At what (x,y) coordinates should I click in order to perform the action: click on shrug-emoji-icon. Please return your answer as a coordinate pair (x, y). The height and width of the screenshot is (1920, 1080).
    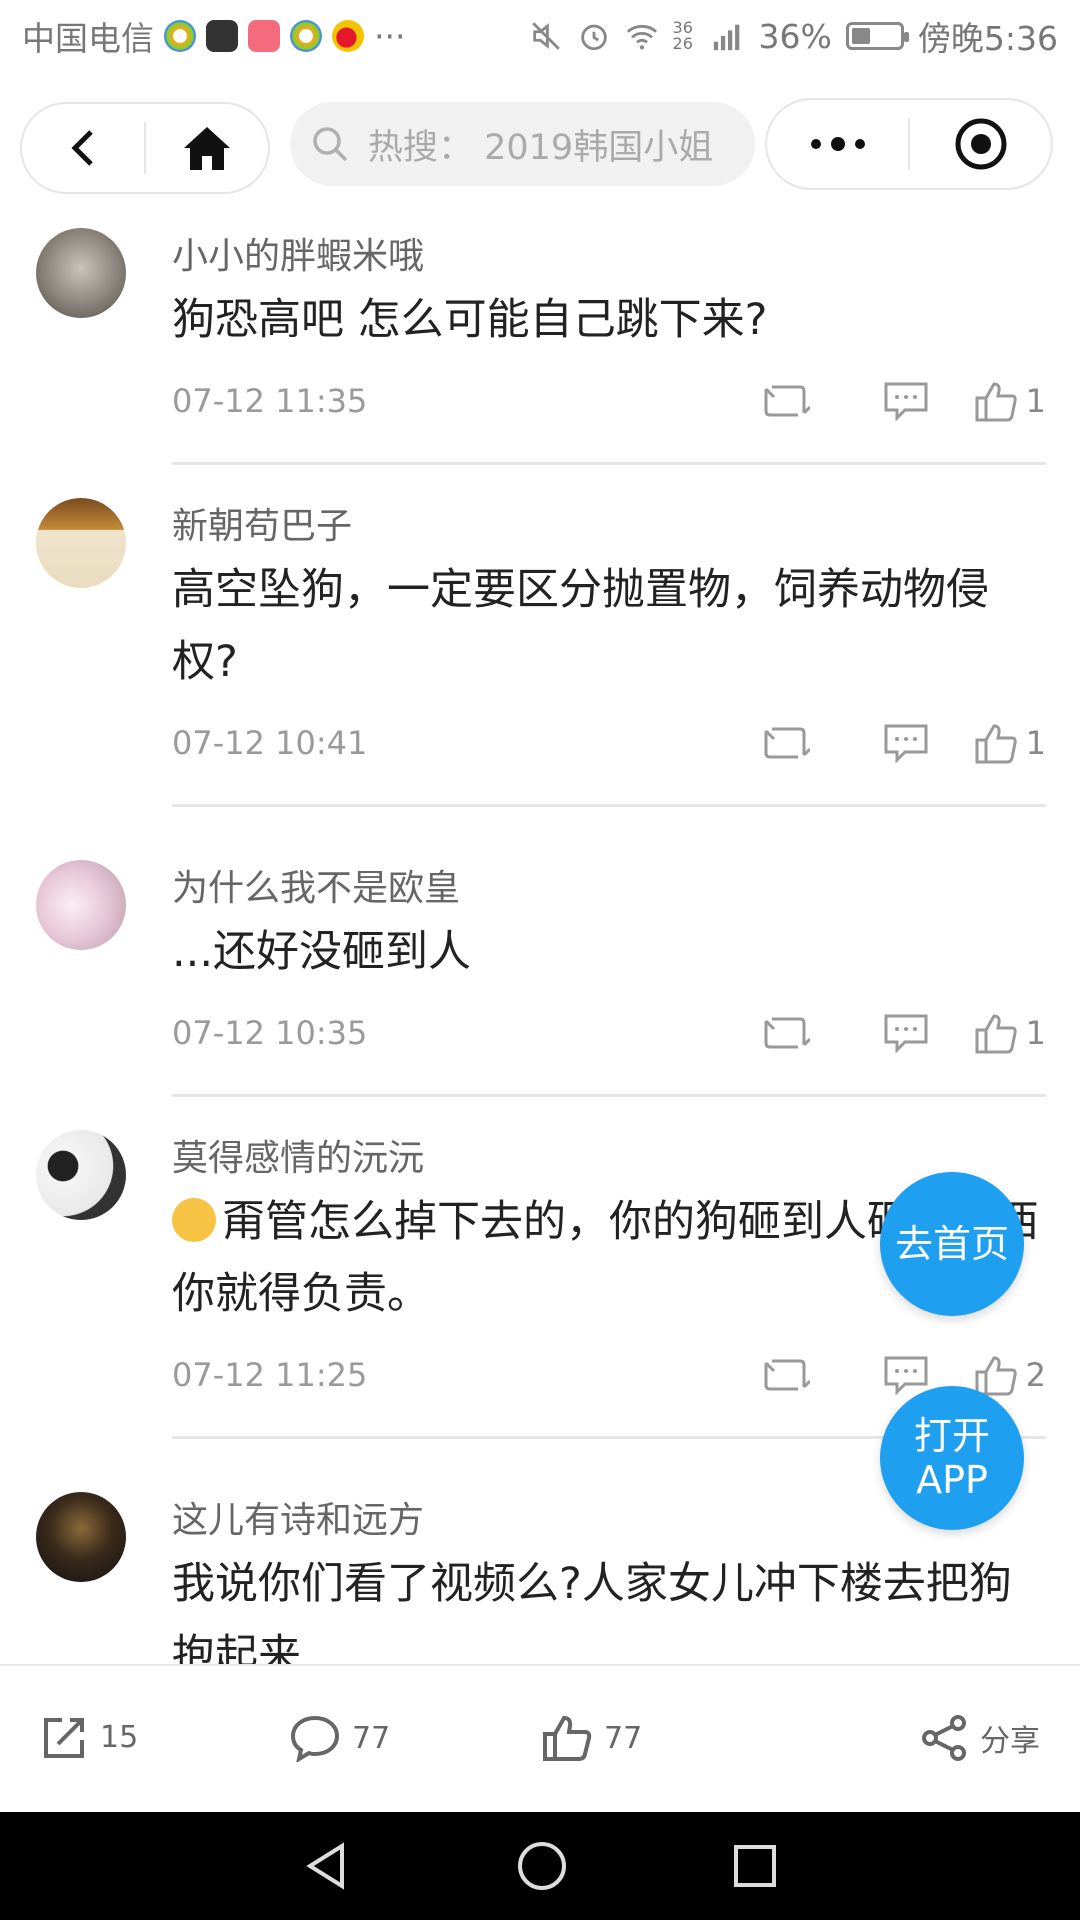
    Looking at the image, I should click on (194, 1220).